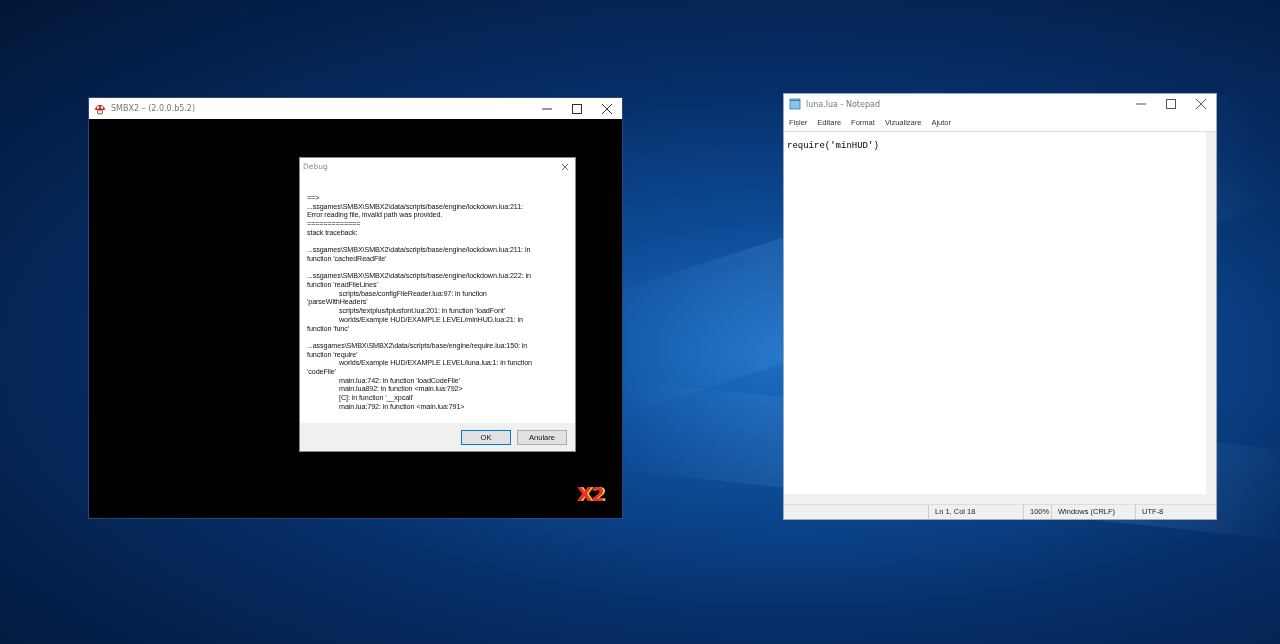 Image resolution: width=1280 pixels, height=644 pixels. What do you see at coordinates (843, 104) in the screenshot?
I see `window-title: luna.lua - Notepad` at bounding box center [843, 104].